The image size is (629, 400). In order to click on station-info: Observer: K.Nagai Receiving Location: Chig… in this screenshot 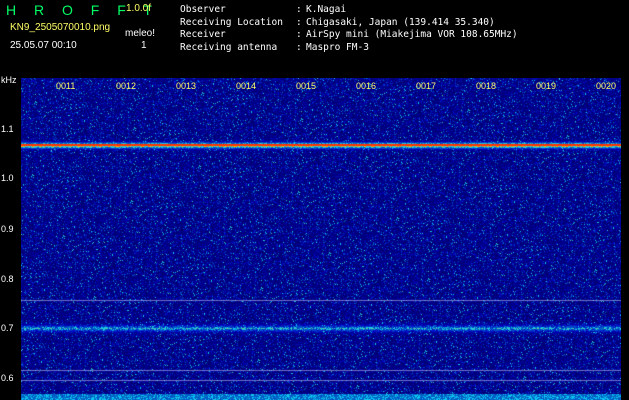, I will do `click(349, 29)`.